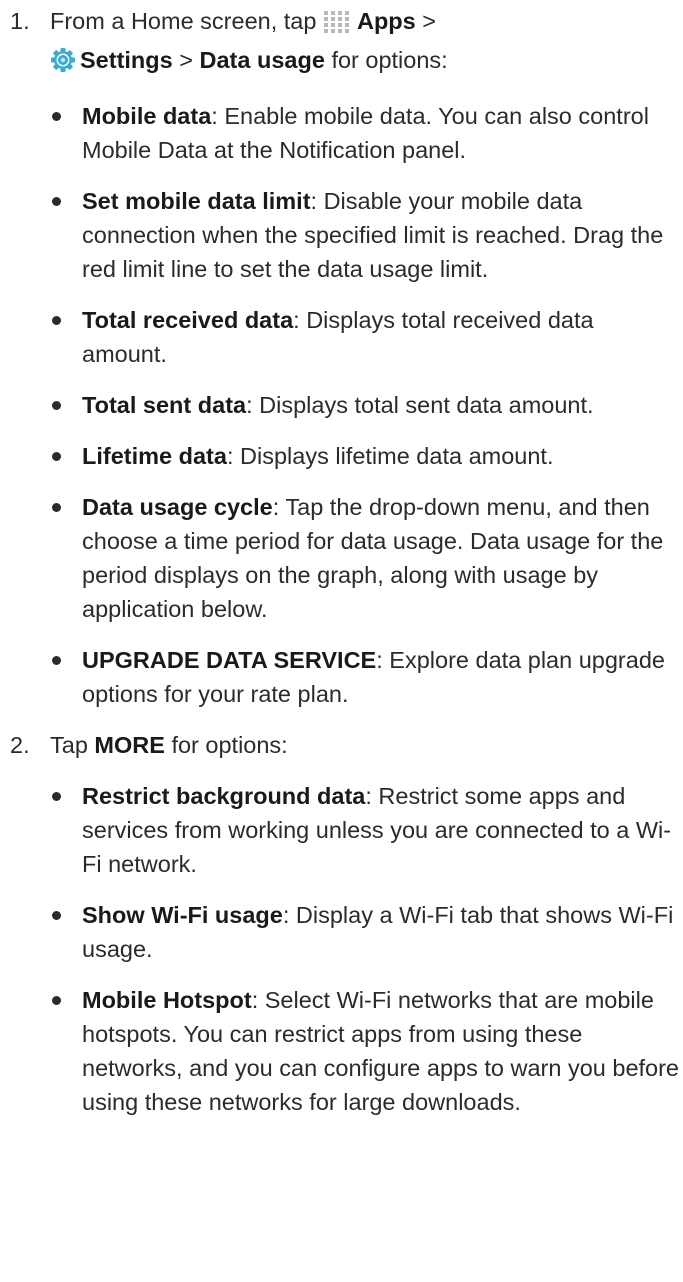 The height and width of the screenshot is (1282, 683). What do you see at coordinates (338, 26) in the screenshot?
I see `apps-grid-icon` at bounding box center [338, 26].